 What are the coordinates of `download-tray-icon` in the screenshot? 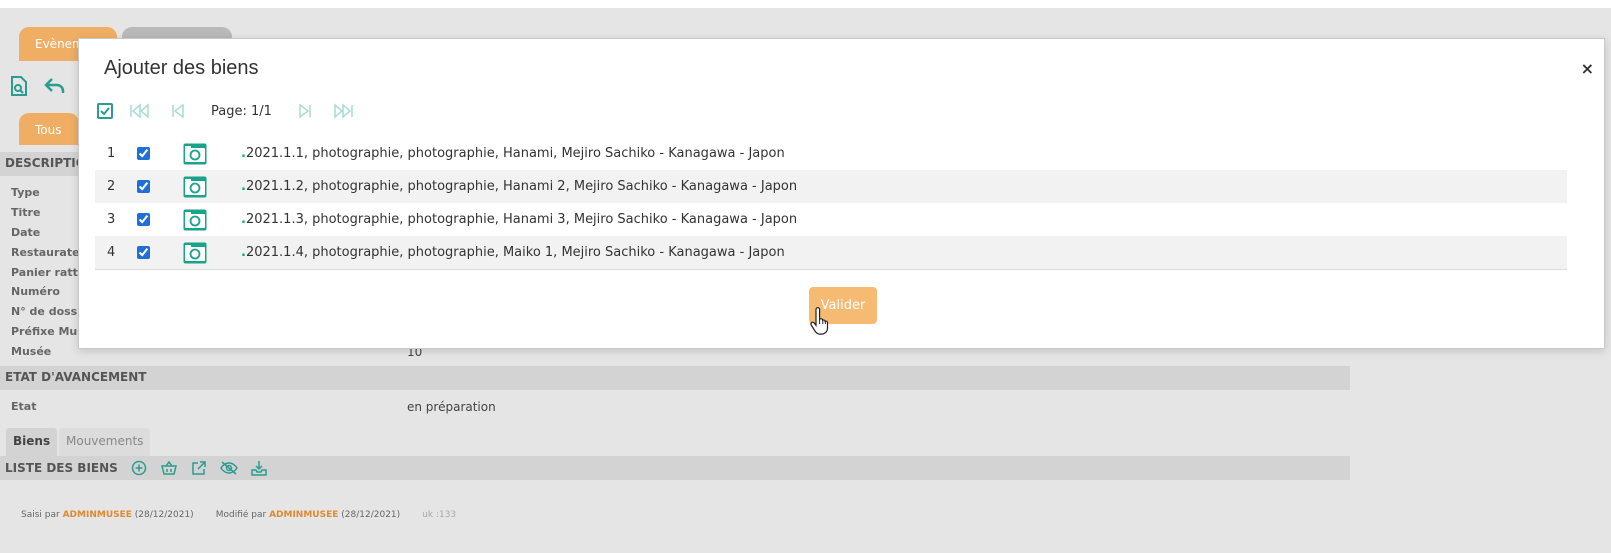 It's located at (259, 468).